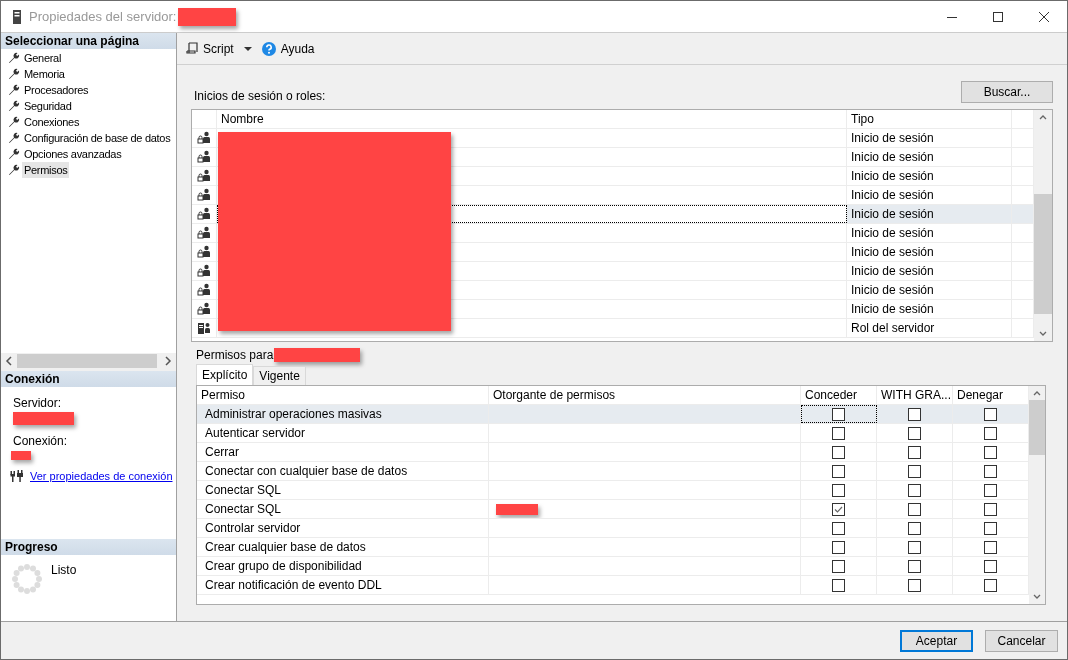  What do you see at coordinates (940, 214) in the screenshot?
I see `row-highlight: Inicio de sesión` at bounding box center [940, 214].